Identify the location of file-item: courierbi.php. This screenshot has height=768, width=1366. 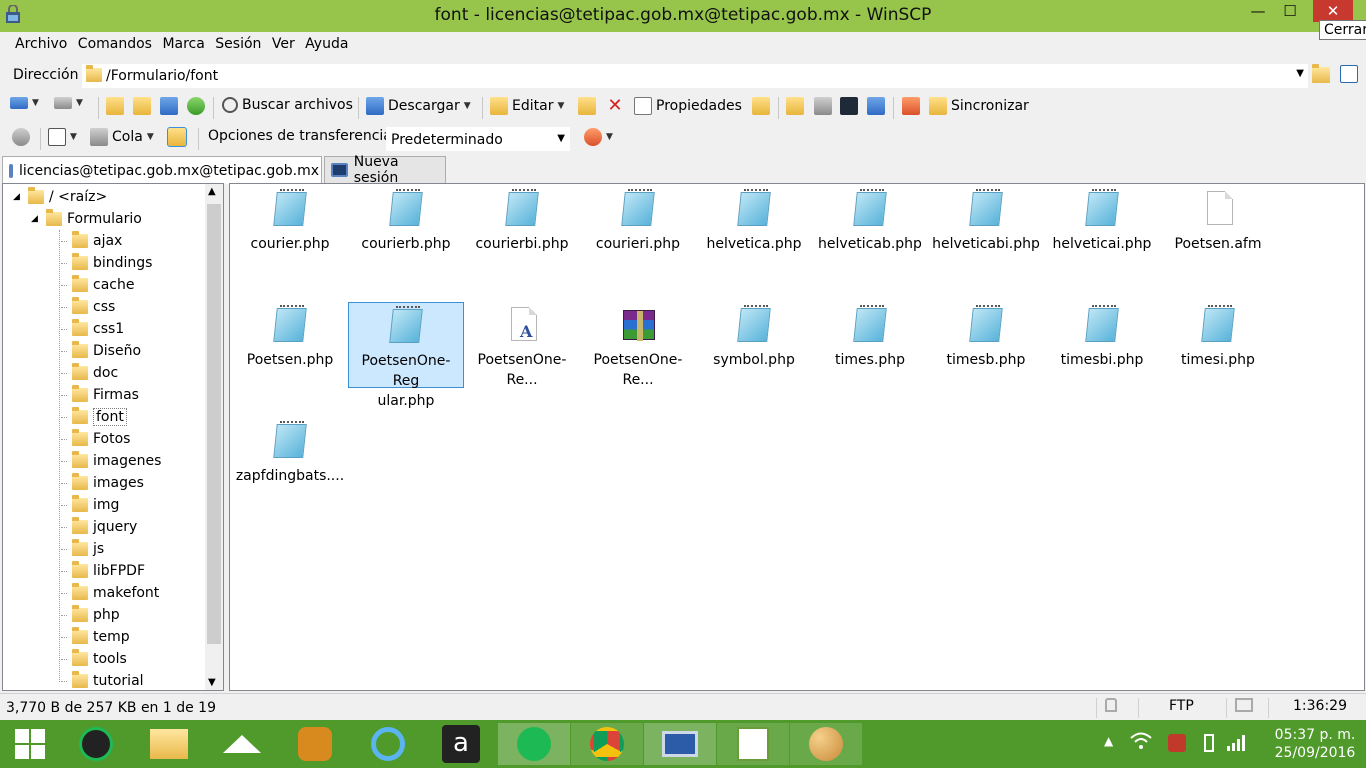
(522, 229).